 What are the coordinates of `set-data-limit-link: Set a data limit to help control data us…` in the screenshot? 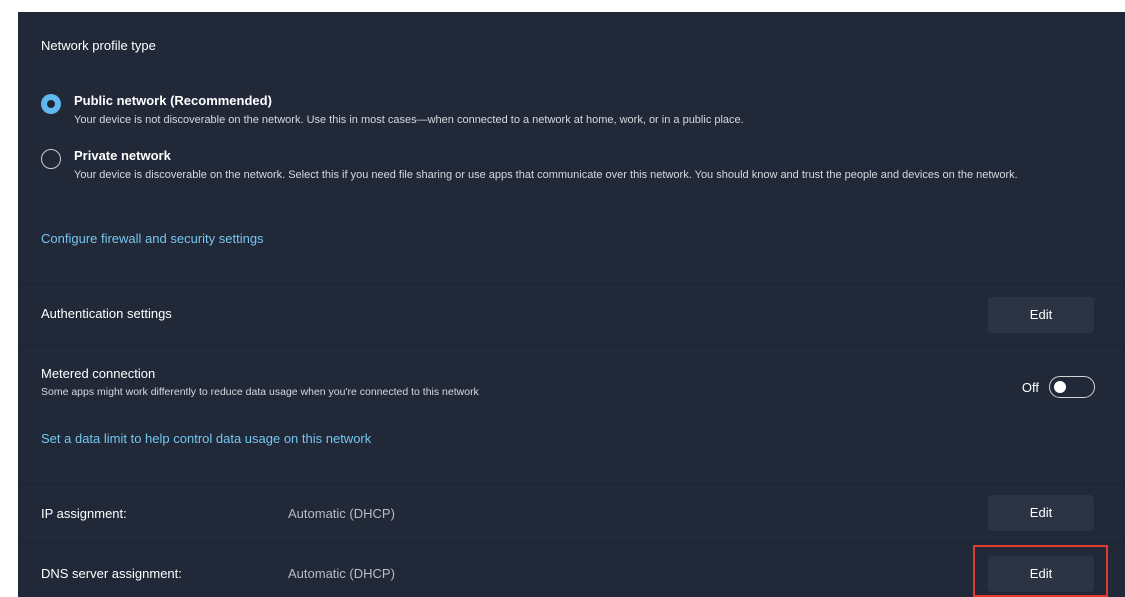 It's located at (206, 438).